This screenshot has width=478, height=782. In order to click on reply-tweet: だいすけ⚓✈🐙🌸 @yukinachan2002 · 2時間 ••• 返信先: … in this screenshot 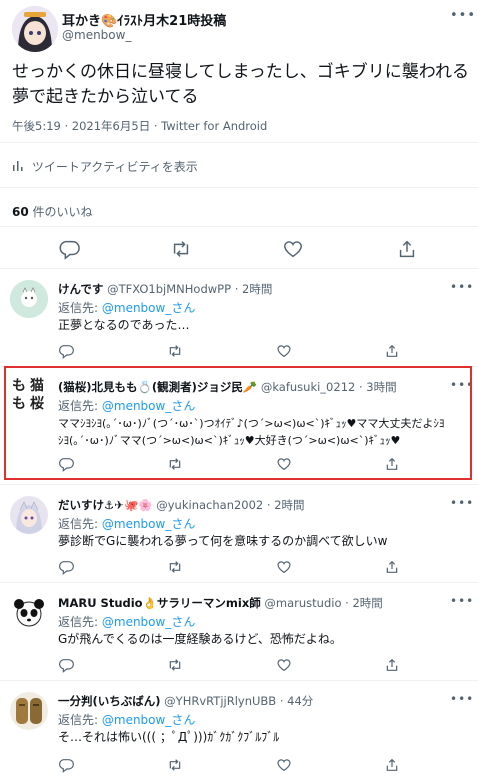, I will do `click(239, 533)`.